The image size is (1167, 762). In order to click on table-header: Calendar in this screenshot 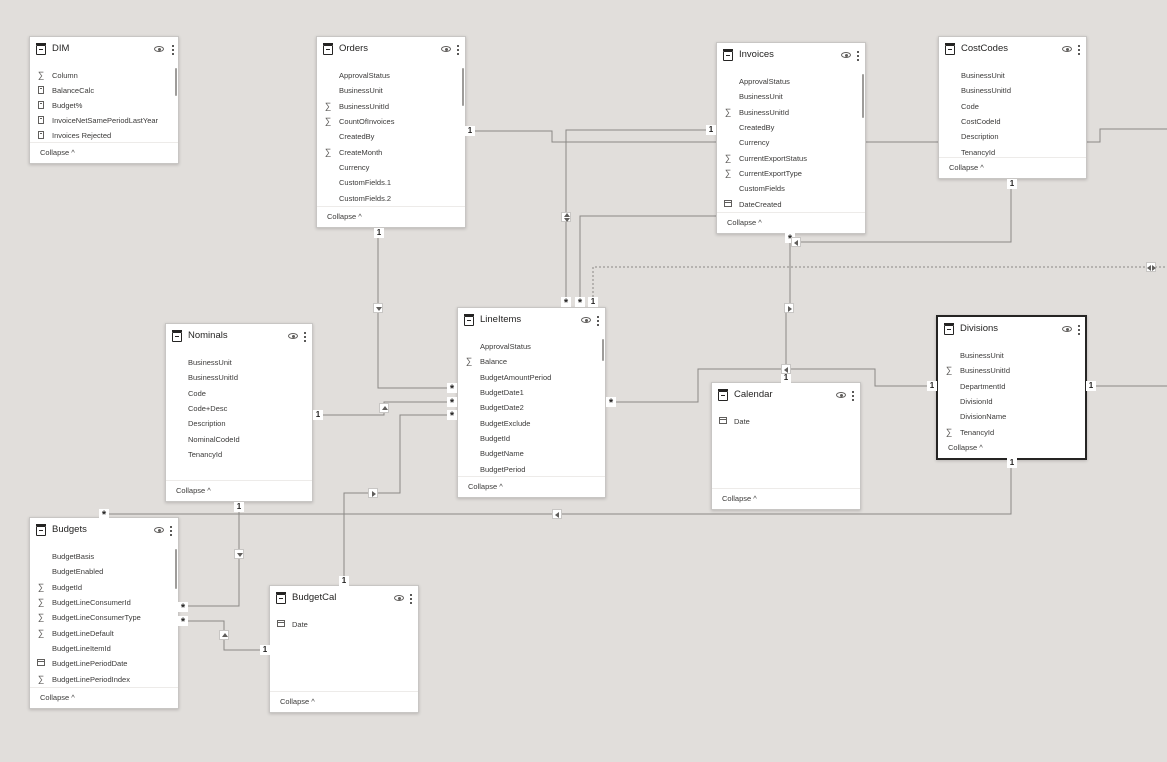, I will do `click(786, 396)`.